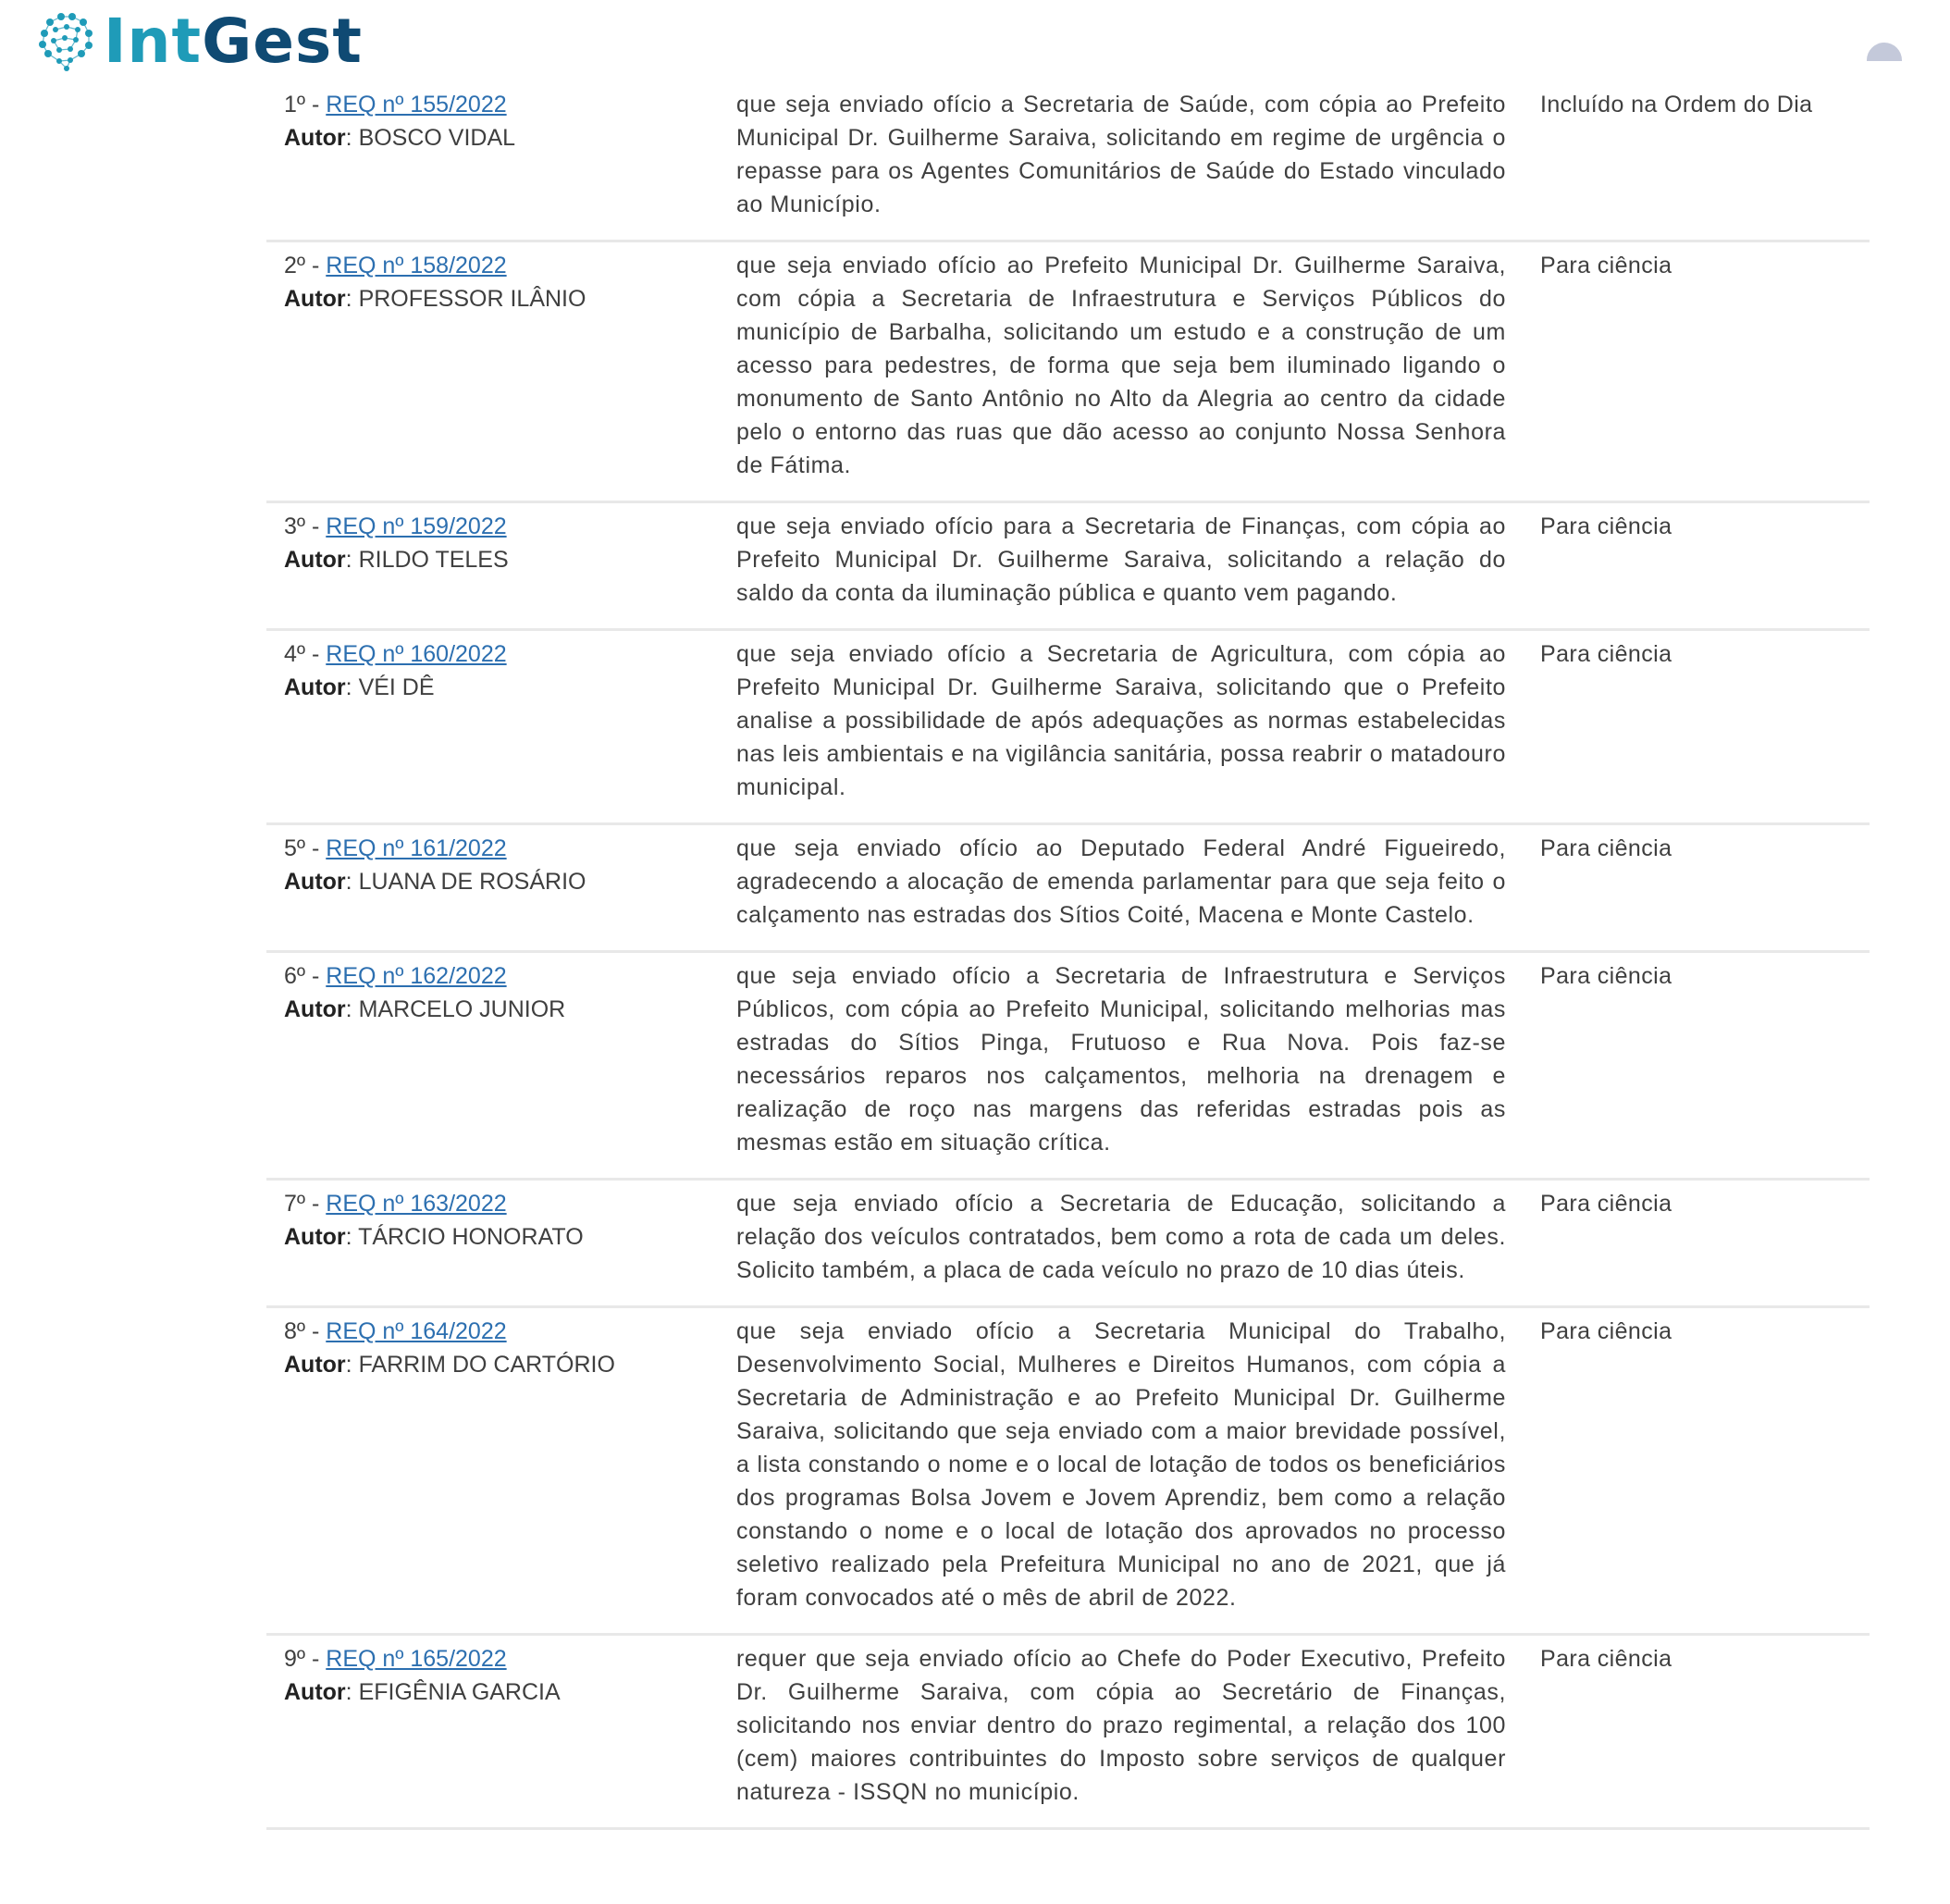 This screenshot has width=1950, height=1904. What do you see at coordinates (1884, 52) in the screenshot?
I see `user-avatar-icon` at bounding box center [1884, 52].